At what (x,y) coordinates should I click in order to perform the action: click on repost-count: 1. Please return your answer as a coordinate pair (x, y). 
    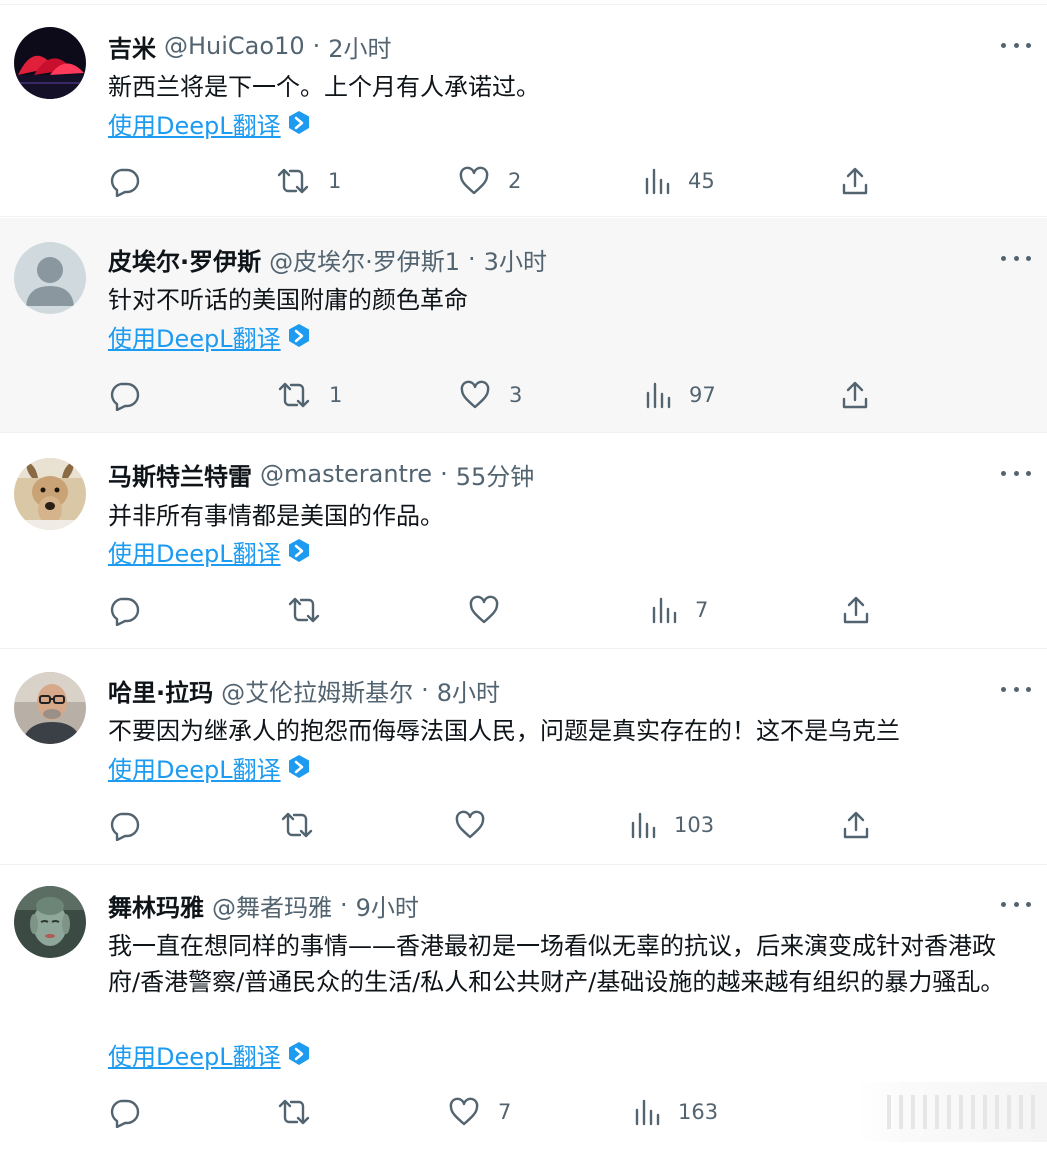
    Looking at the image, I should click on (335, 181).